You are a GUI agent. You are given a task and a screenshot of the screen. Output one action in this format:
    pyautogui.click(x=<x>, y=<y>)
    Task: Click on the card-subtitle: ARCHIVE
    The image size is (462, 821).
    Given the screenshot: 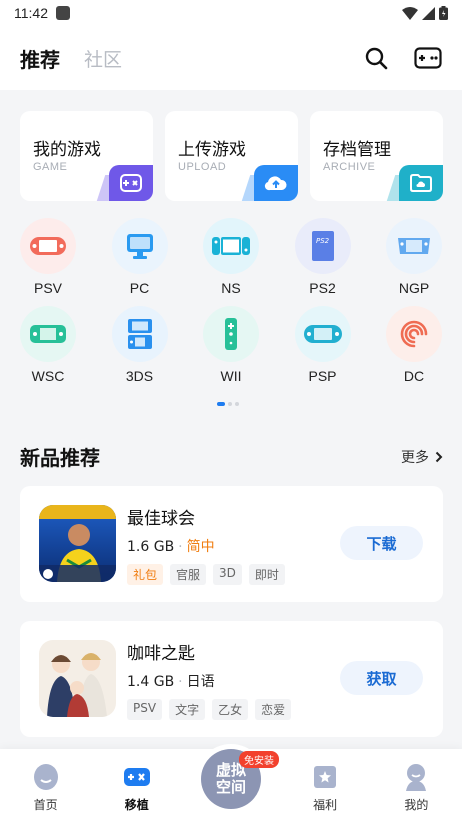 What is the action you would take?
    pyautogui.click(x=349, y=167)
    